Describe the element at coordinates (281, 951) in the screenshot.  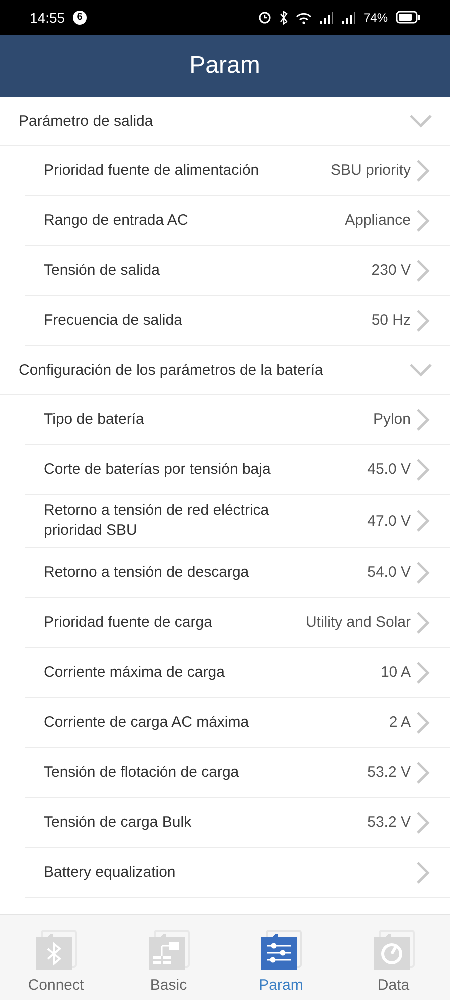
I see `sliders-icon` at that location.